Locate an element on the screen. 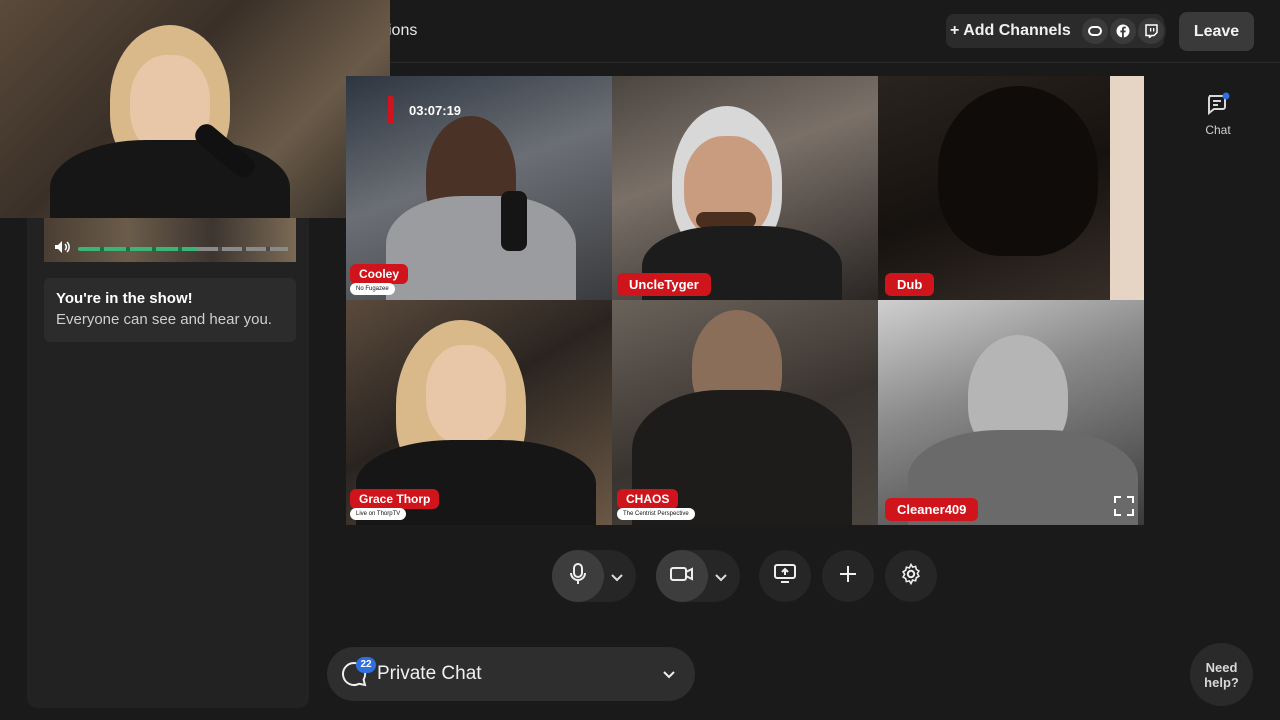 The image size is (1280, 720). mic-level-meter is located at coordinates (183, 249).